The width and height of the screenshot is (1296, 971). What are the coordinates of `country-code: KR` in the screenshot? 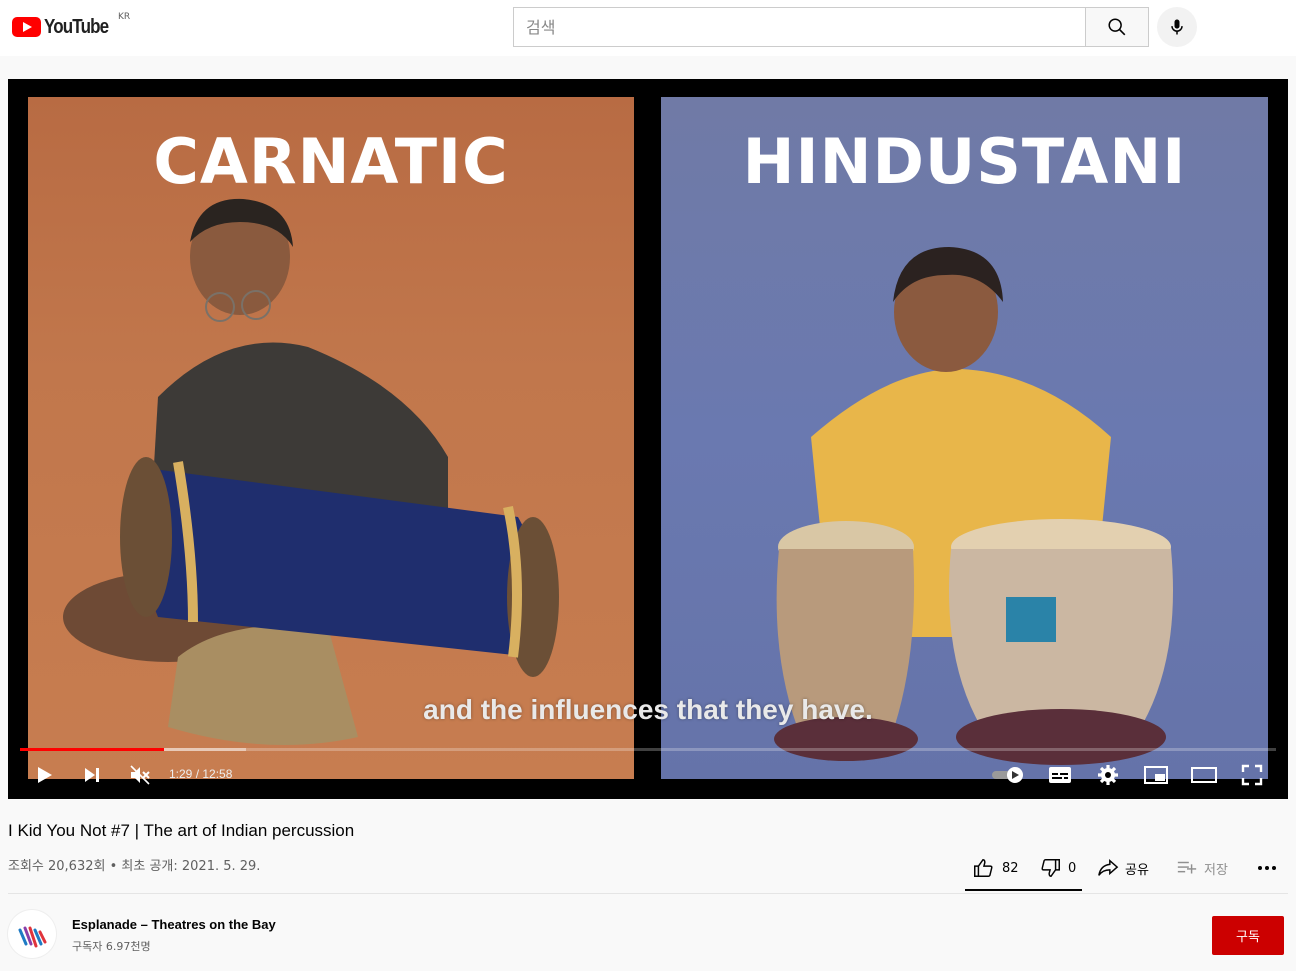 It's located at (124, 17).